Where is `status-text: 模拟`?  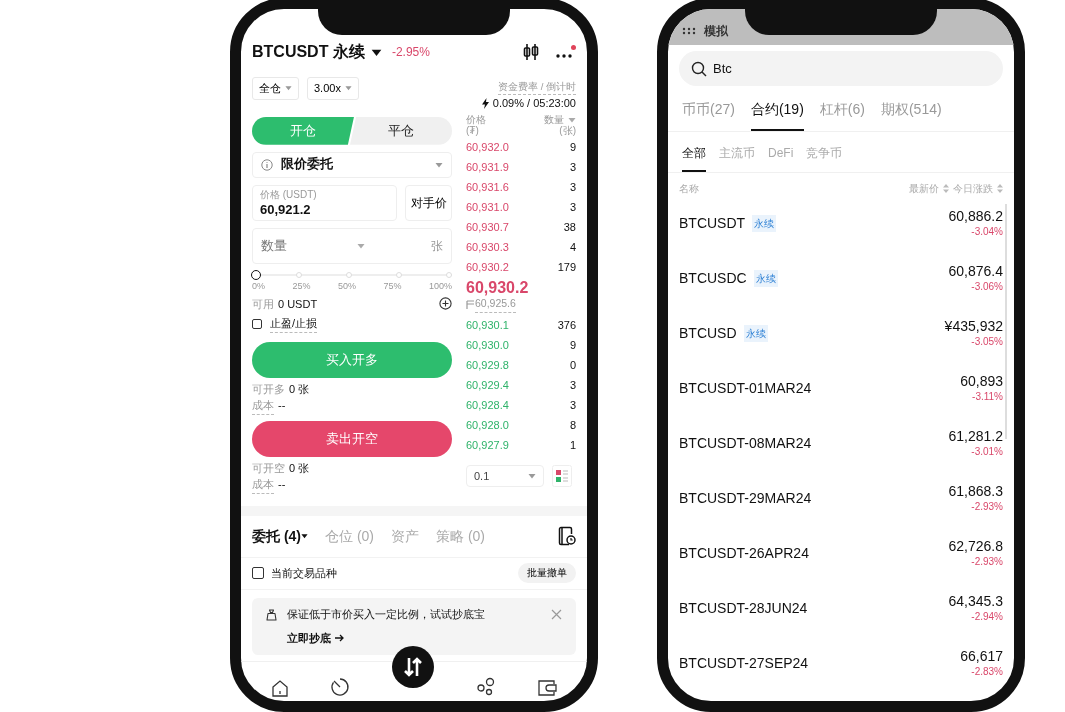
status-text: 模拟 is located at coordinates (716, 31).